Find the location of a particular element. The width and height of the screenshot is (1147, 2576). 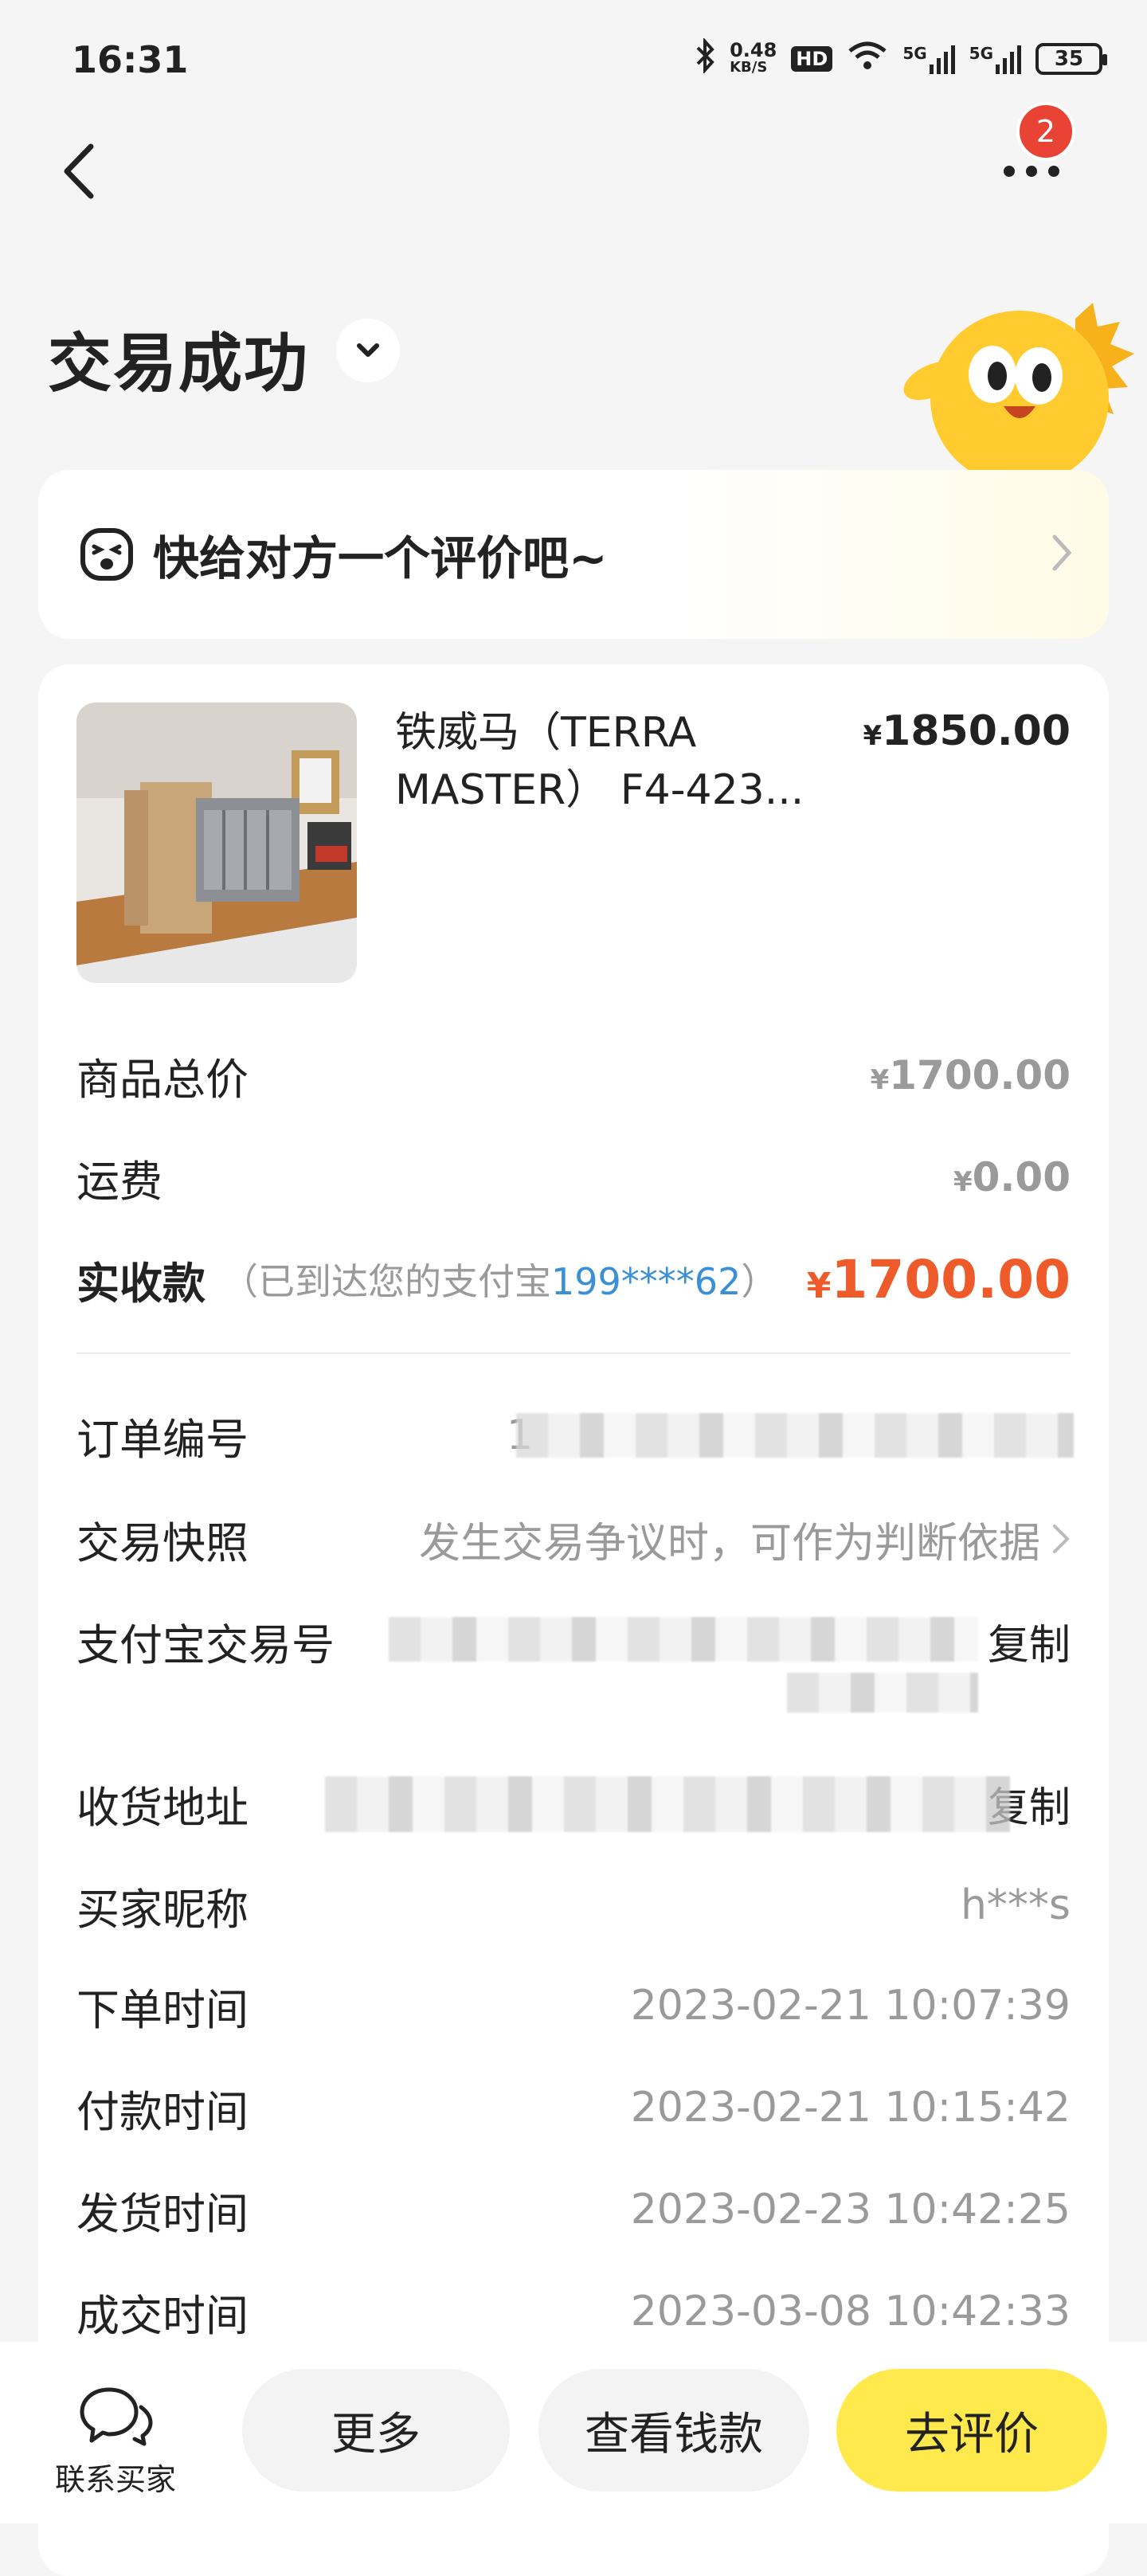

deal-time-row: 成交时间 2023-03-08 10:42:33 is located at coordinates (573, 2311).